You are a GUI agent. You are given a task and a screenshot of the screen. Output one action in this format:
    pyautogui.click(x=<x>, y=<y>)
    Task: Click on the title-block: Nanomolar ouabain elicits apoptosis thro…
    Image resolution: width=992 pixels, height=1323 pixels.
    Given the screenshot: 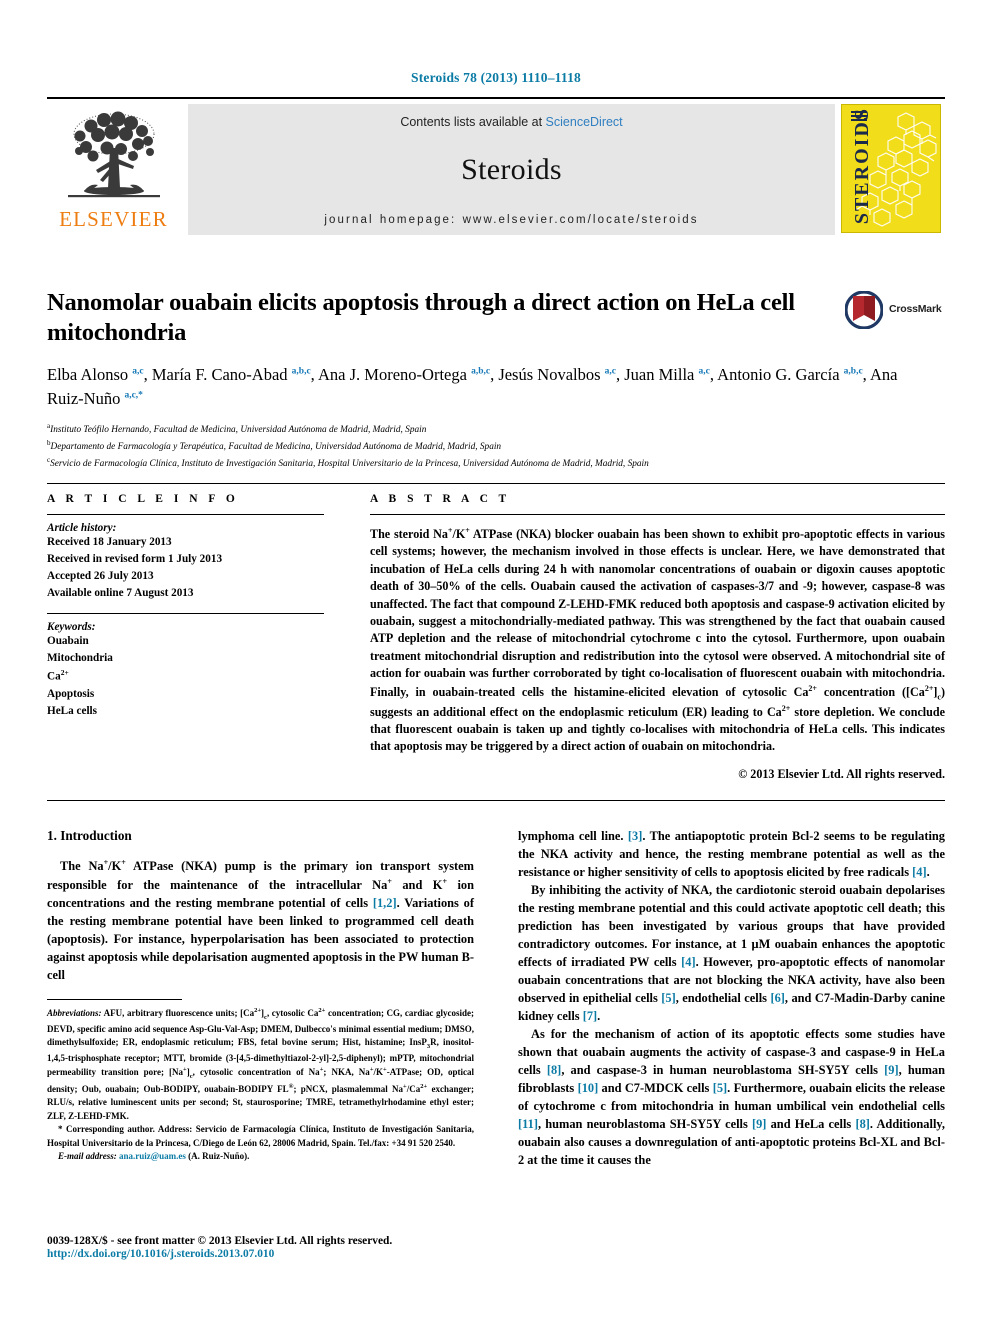 What is the action you would take?
    pyautogui.click(x=496, y=379)
    